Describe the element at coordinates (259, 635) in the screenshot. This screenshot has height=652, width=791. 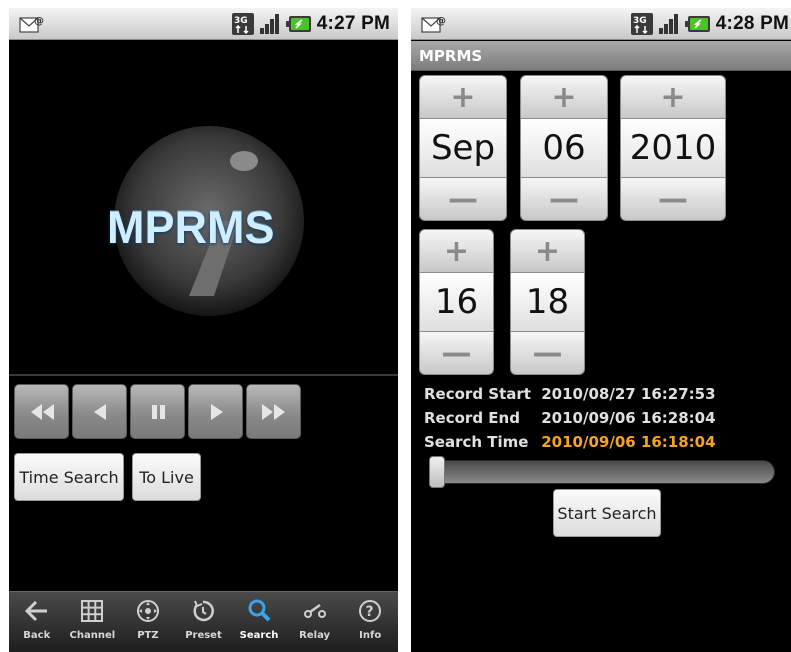
I see `nav-label: Search` at that location.